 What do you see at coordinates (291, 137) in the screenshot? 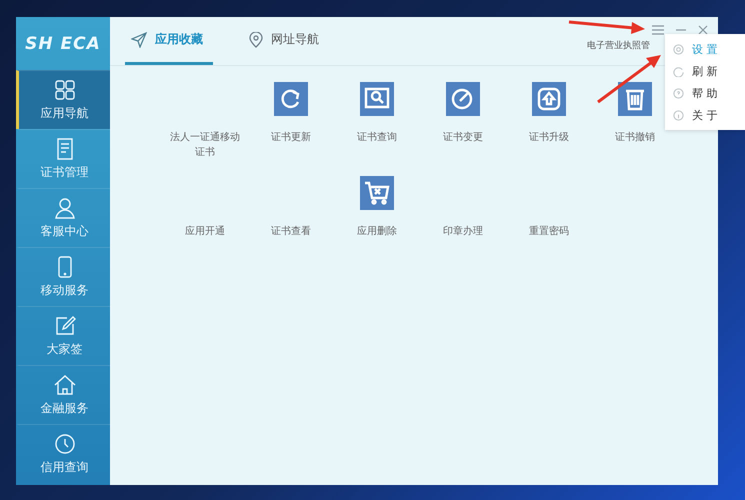
I see `app-label: 证书更新` at bounding box center [291, 137].